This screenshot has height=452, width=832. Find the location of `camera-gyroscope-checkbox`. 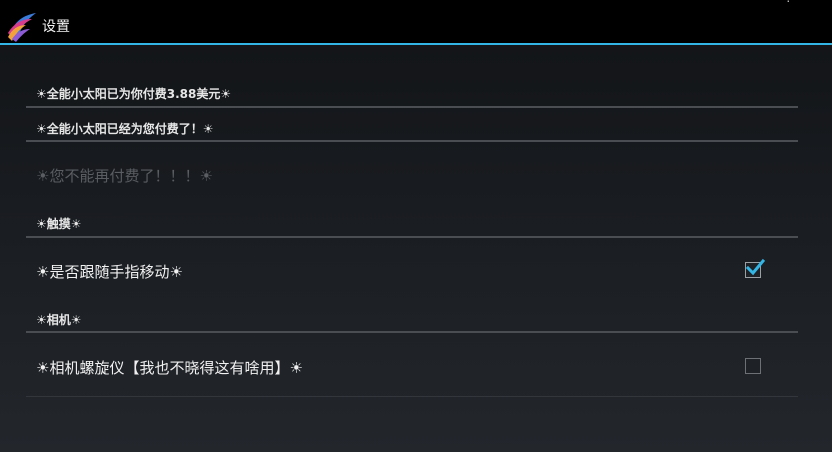

camera-gyroscope-checkbox is located at coordinates (753, 366).